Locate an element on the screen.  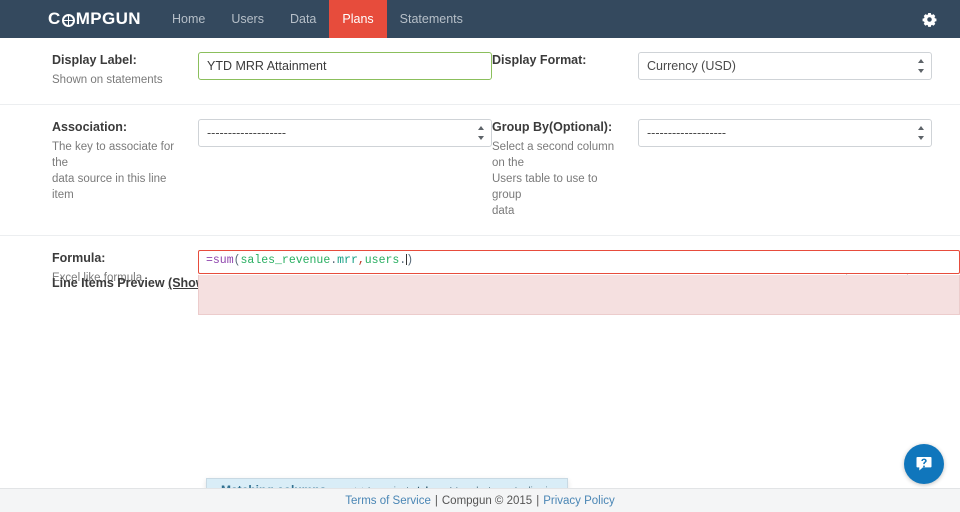
display-label-labelbox: Display Label: Shown on statements is located at coordinates (125, 70).